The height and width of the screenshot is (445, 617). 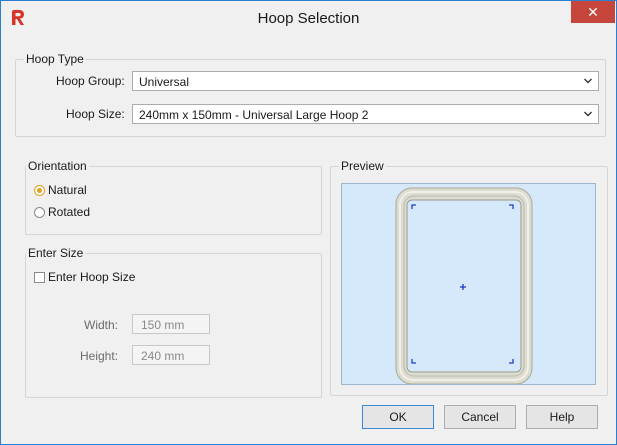 I want to click on enter-hoop-size-checkbox: Enter Hoop Size, so click(x=84, y=277).